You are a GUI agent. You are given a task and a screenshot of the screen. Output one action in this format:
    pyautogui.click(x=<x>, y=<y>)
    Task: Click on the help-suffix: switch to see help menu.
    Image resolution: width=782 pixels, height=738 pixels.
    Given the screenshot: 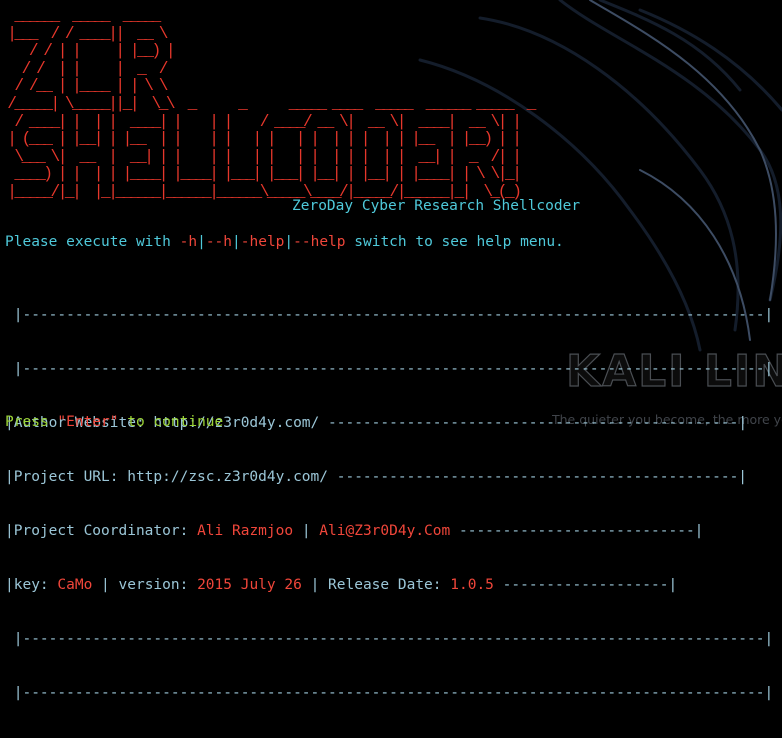 What is the action you would take?
    pyautogui.click(x=454, y=242)
    